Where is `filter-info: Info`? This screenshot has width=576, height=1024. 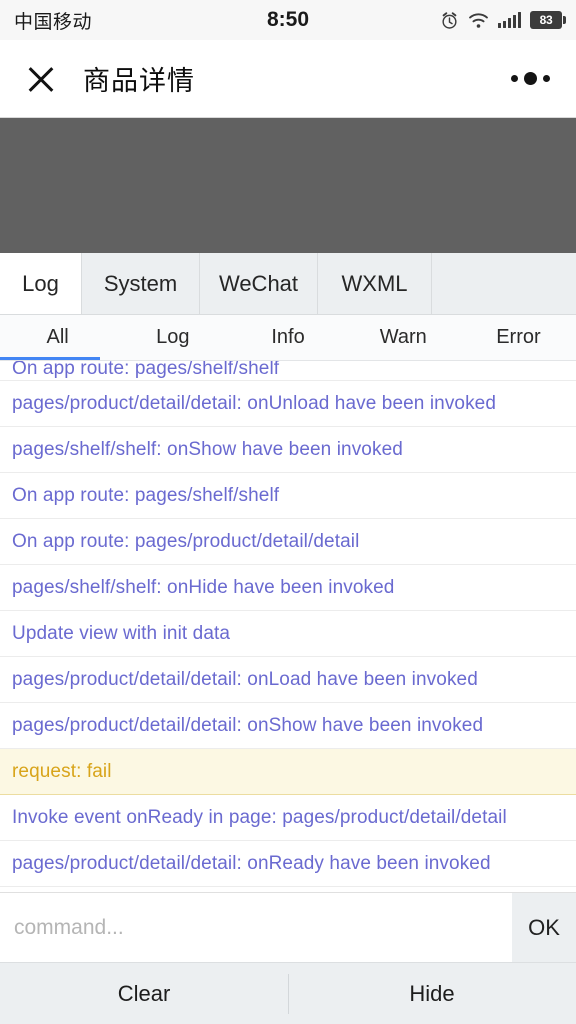 filter-info: Info is located at coordinates (287, 337).